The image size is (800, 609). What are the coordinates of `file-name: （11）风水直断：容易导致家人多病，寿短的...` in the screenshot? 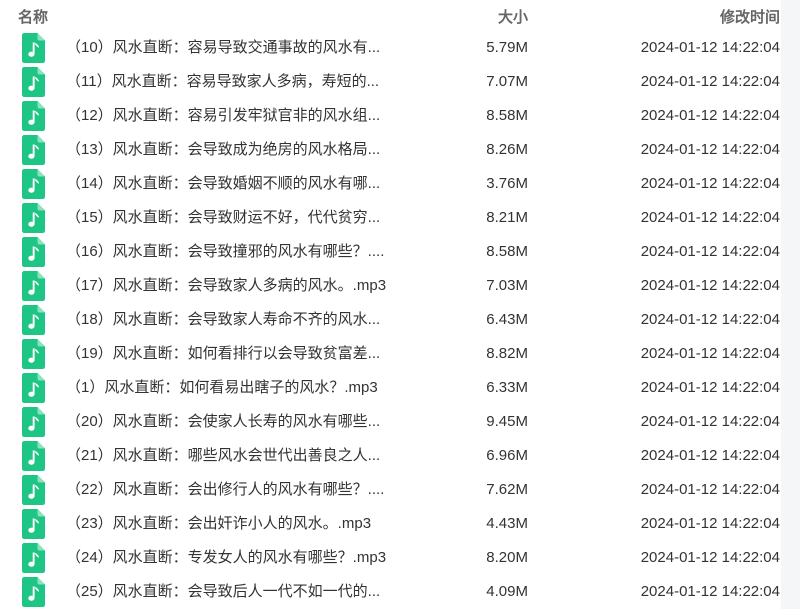 It's located at (222, 82).